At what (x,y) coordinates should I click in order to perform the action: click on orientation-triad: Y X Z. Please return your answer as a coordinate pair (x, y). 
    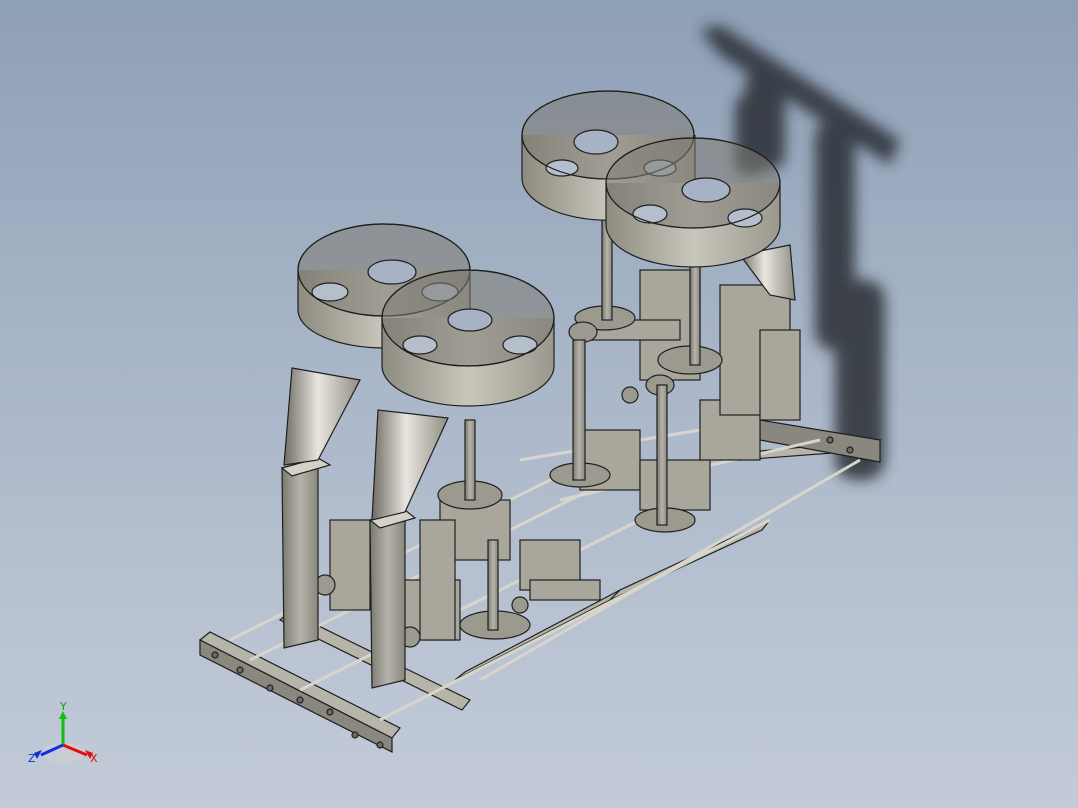
    Looking at the image, I should click on (63, 732).